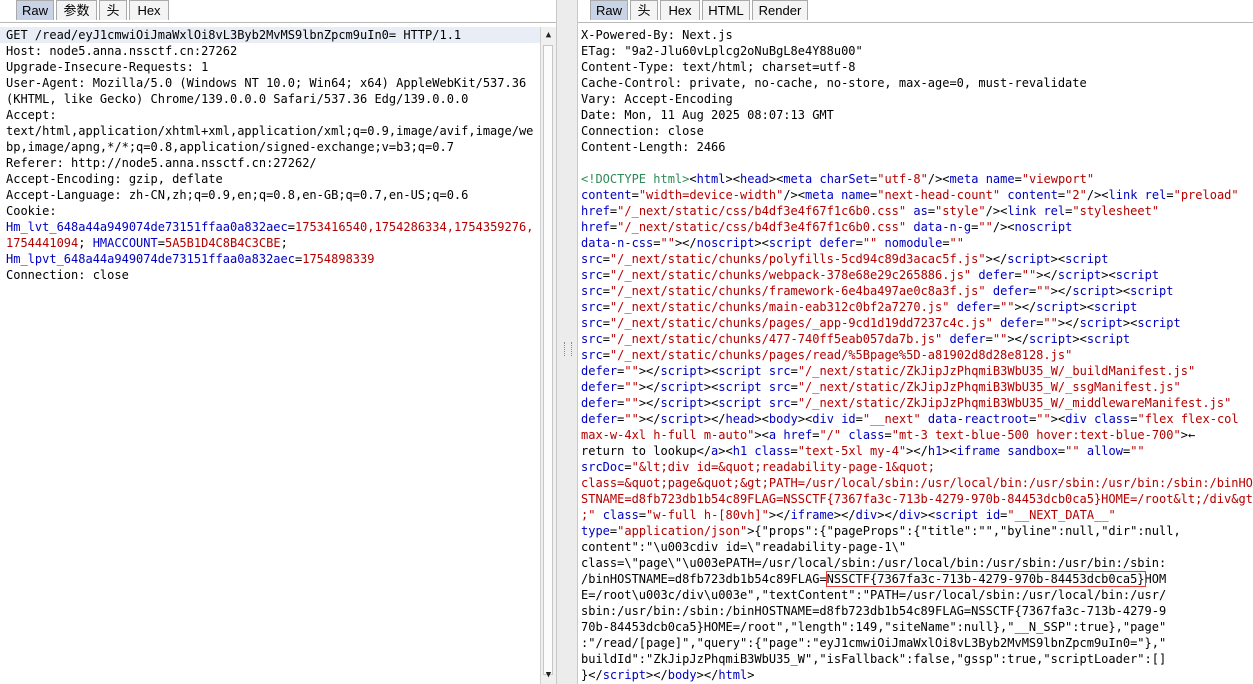 The image size is (1253, 684). Describe the element at coordinates (603, 467) in the screenshot. I see `response-token: srcDoc` at that location.